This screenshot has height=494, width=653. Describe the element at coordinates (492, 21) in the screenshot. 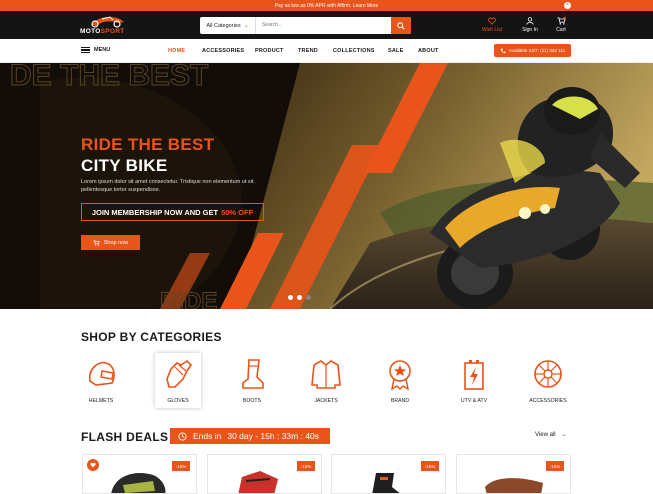

I see `heart-icon` at that location.